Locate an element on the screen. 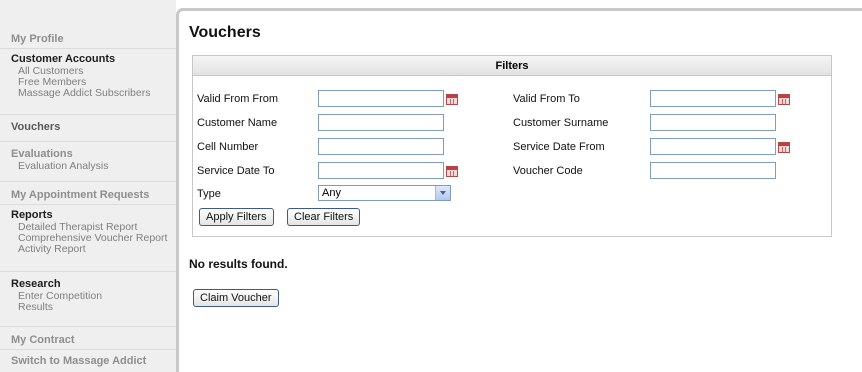 The width and height of the screenshot is (862, 372). no-results-message: No results found. is located at coordinates (238, 264).